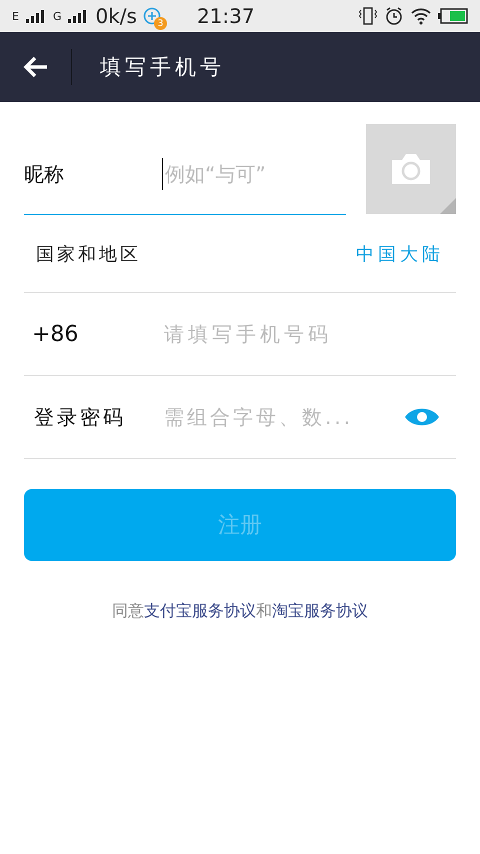 This screenshot has width=480, height=854. I want to click on country-code: +86, so click(93, 334).